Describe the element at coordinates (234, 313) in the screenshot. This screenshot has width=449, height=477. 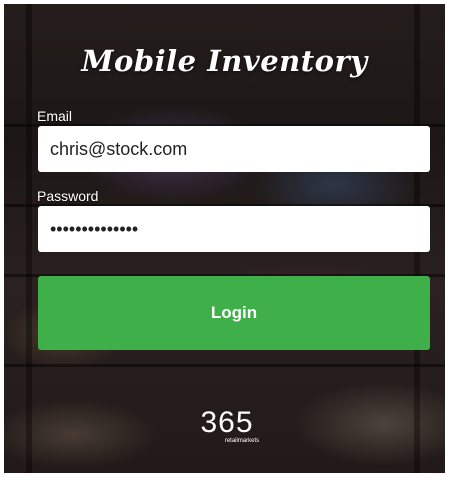
I see `login-button: Login` at that location.